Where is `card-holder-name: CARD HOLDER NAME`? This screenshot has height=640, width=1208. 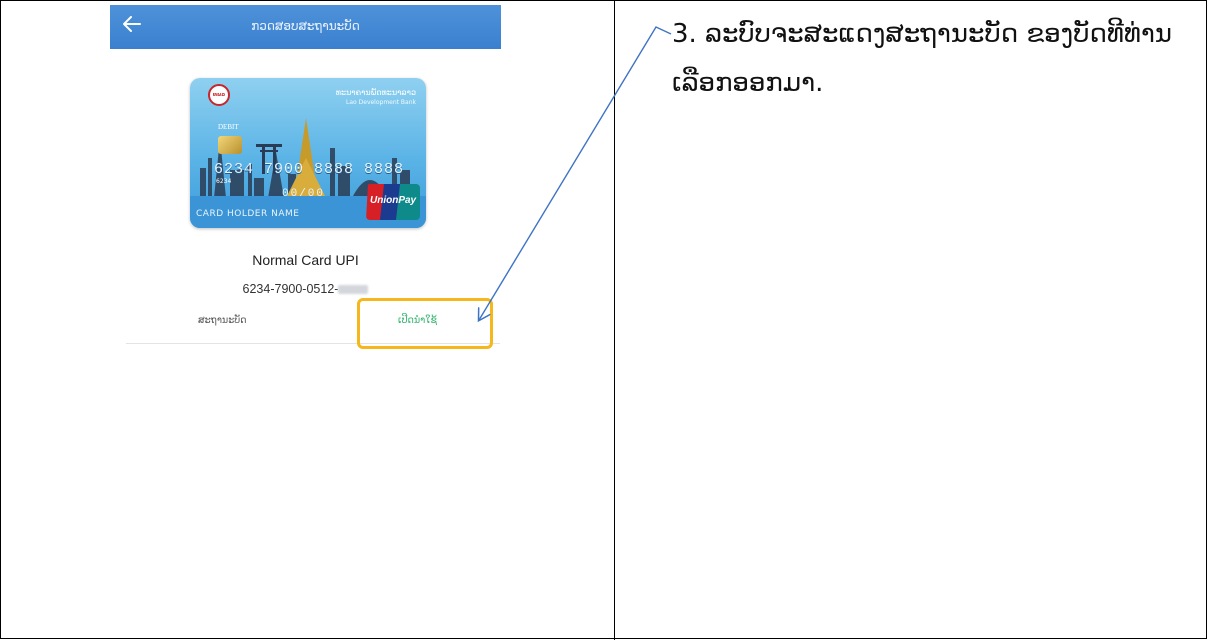
card-holder-name: CARD HOLDER NAME is located at coordinates (248, 214).